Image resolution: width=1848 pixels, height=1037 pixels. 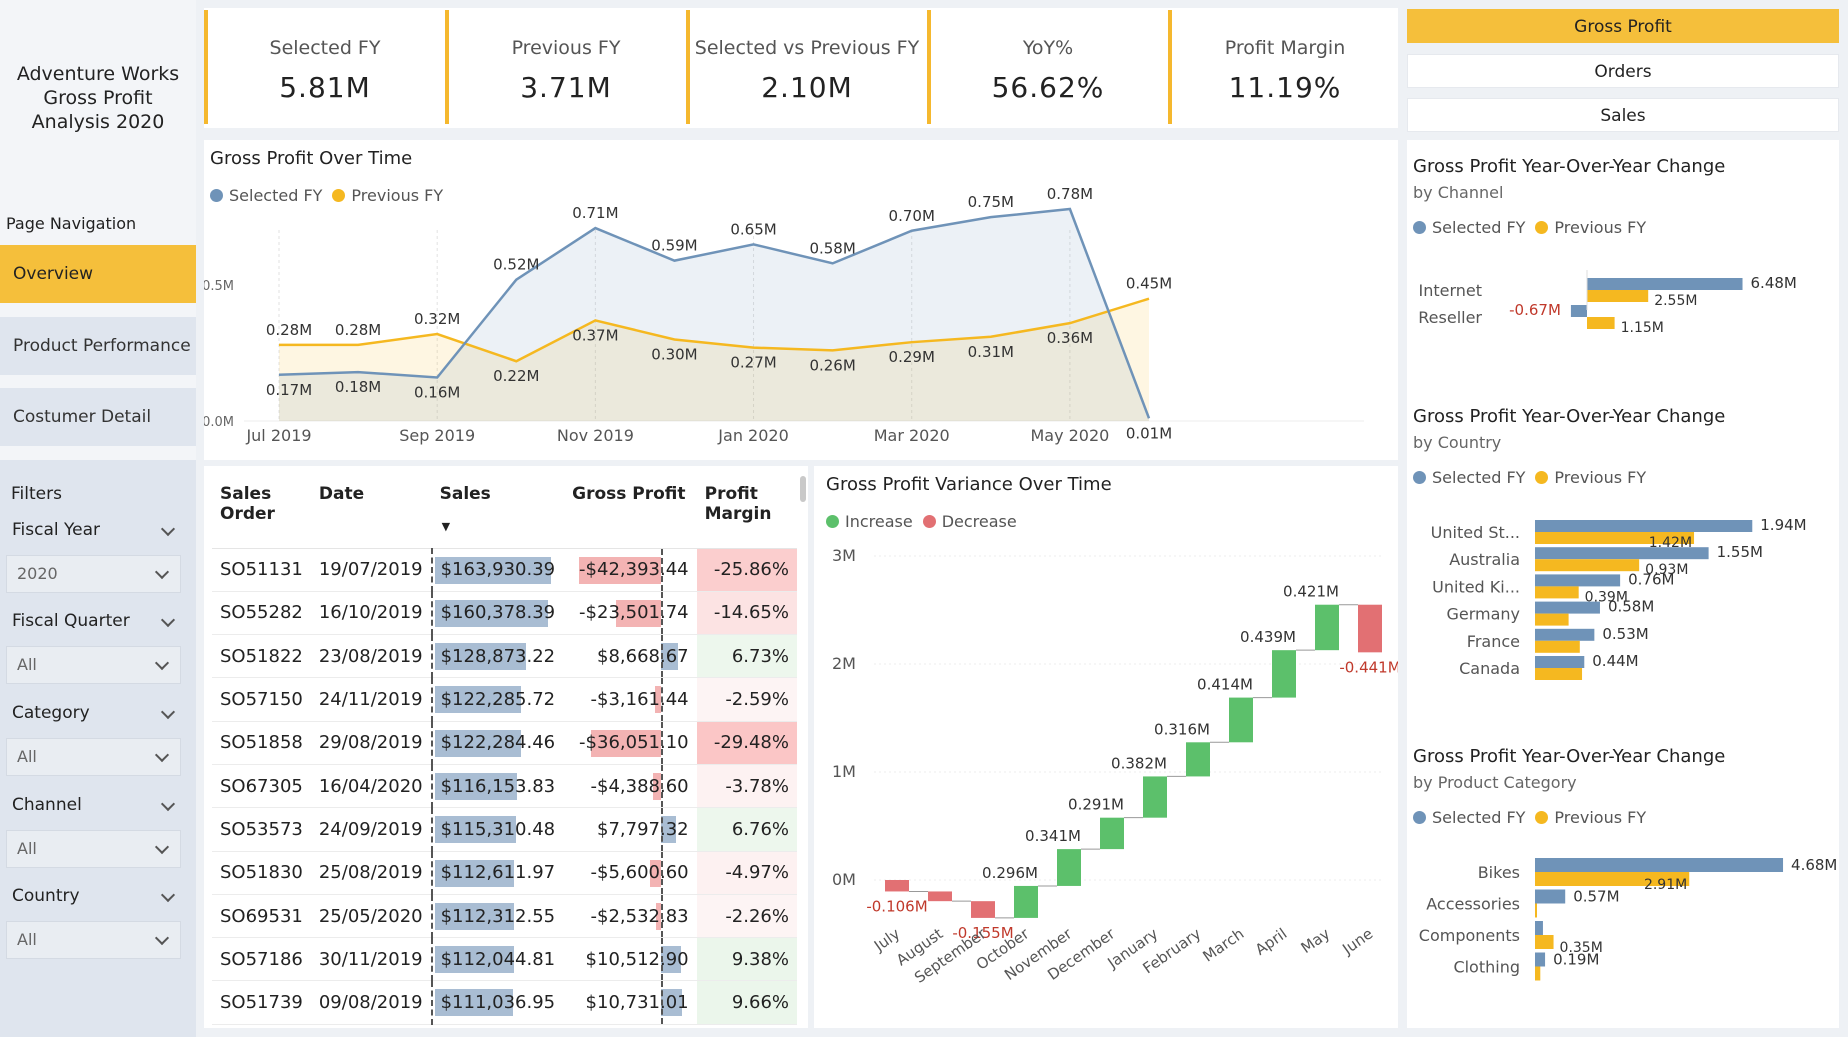 I want to click on cell-sales: $115,310.48, so click(x=497, y=829).